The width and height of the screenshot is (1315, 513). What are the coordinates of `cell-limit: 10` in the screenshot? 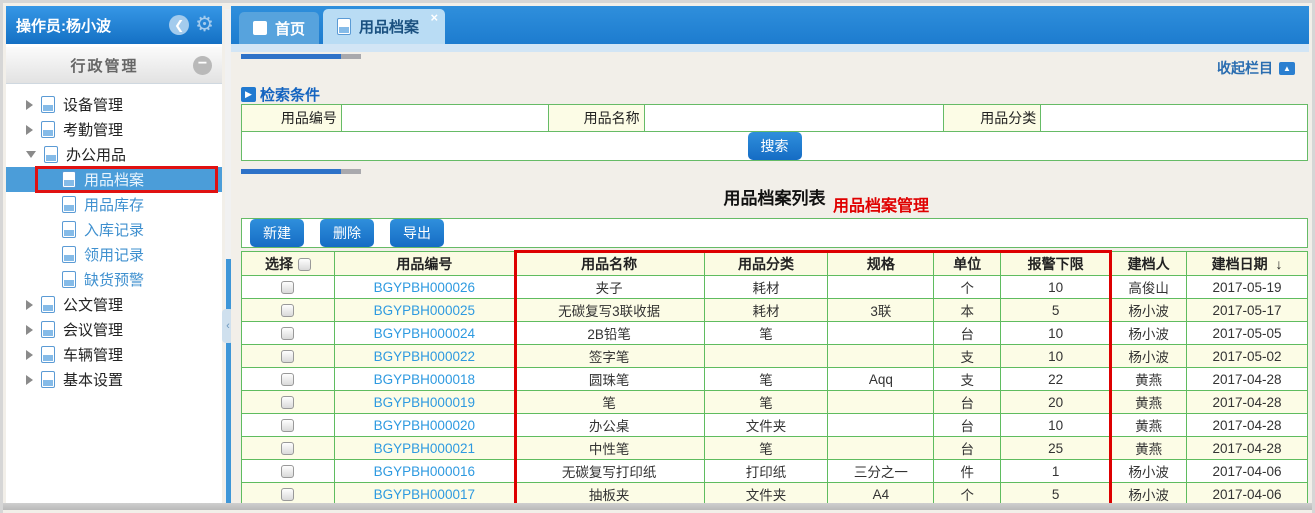 It's located at (1056, 333).